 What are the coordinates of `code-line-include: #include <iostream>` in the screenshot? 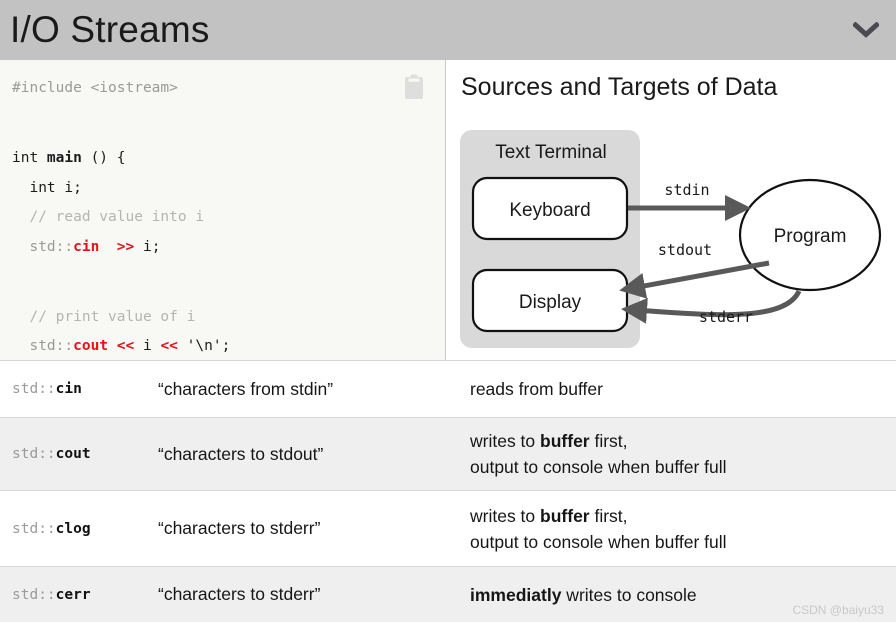 It's located at (95, 88).